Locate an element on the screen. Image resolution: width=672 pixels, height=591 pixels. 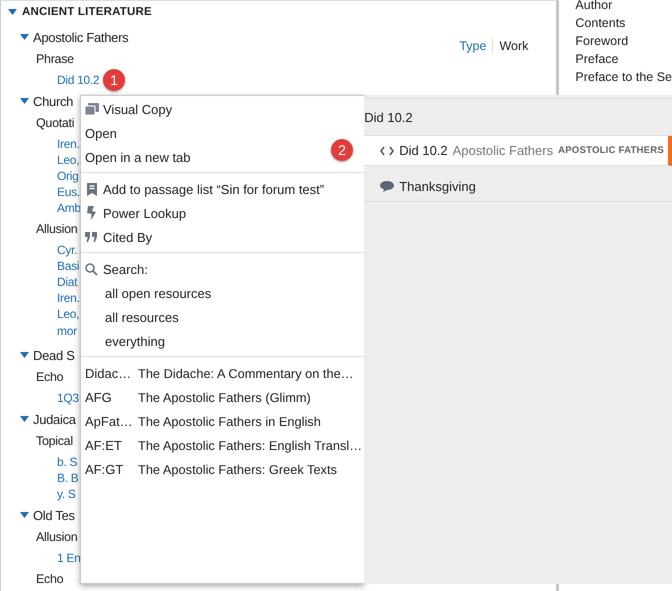
more-link: mor is located at coordinates (67, 331).